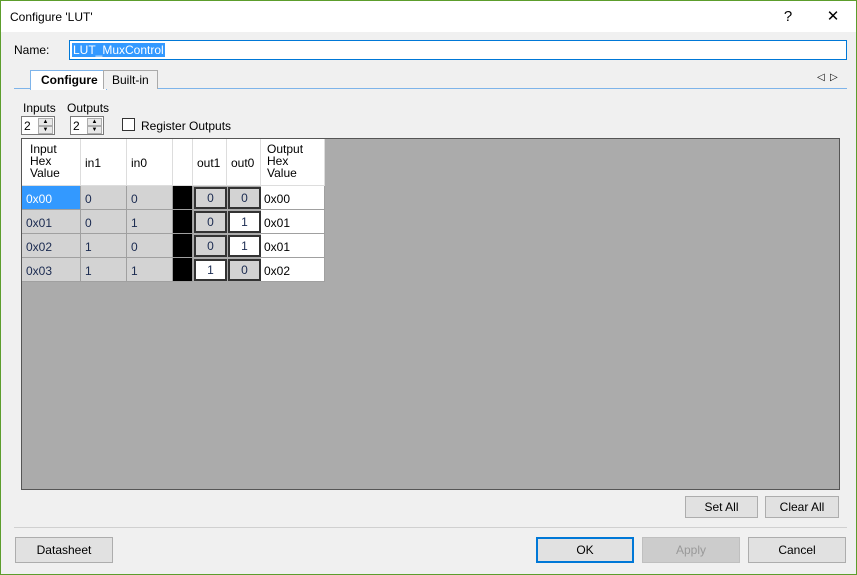  I want to click on window-title: Configure 'LUT', so click(51, 17).